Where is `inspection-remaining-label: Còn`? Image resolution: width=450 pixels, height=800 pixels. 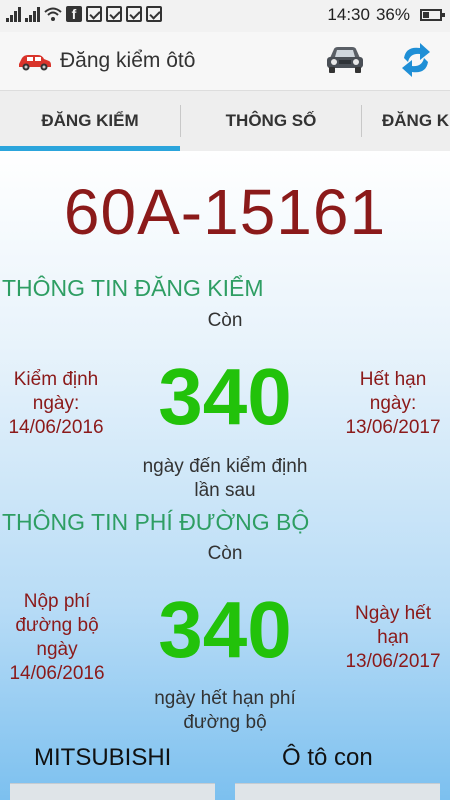
inspection-remaining-label: Còn is located at coordinates (225, 320).